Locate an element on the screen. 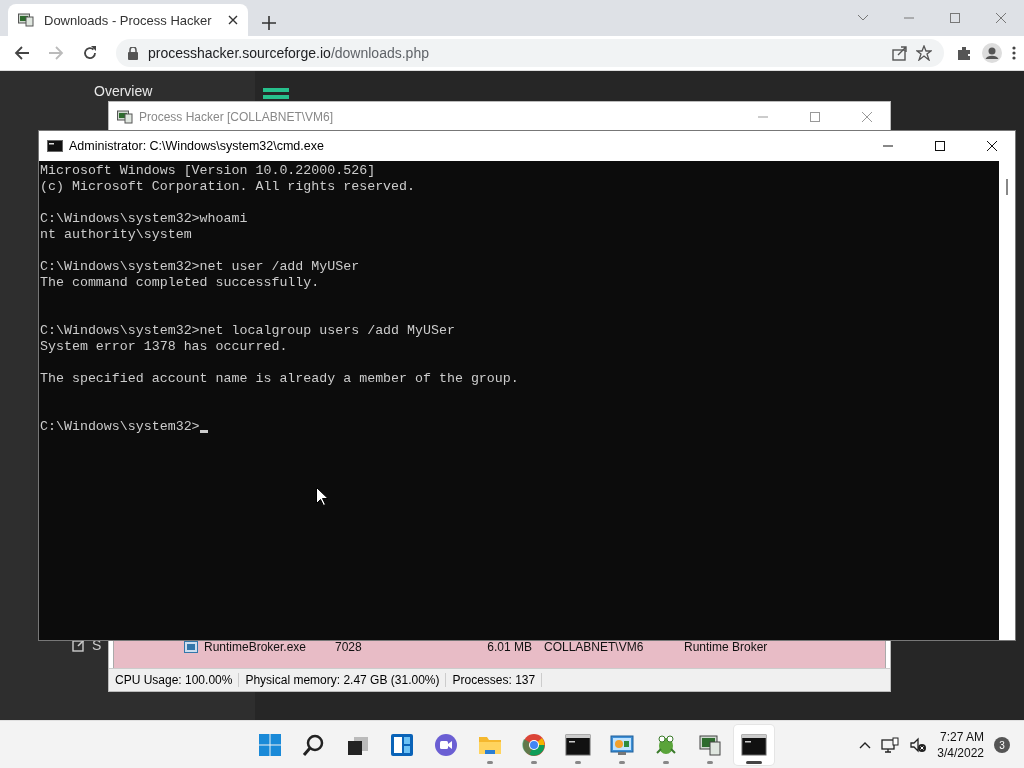 This screenshot has height=768, width=1024. console-line: The specified account name is already a member of the group. is located at coordinates (279, 379).